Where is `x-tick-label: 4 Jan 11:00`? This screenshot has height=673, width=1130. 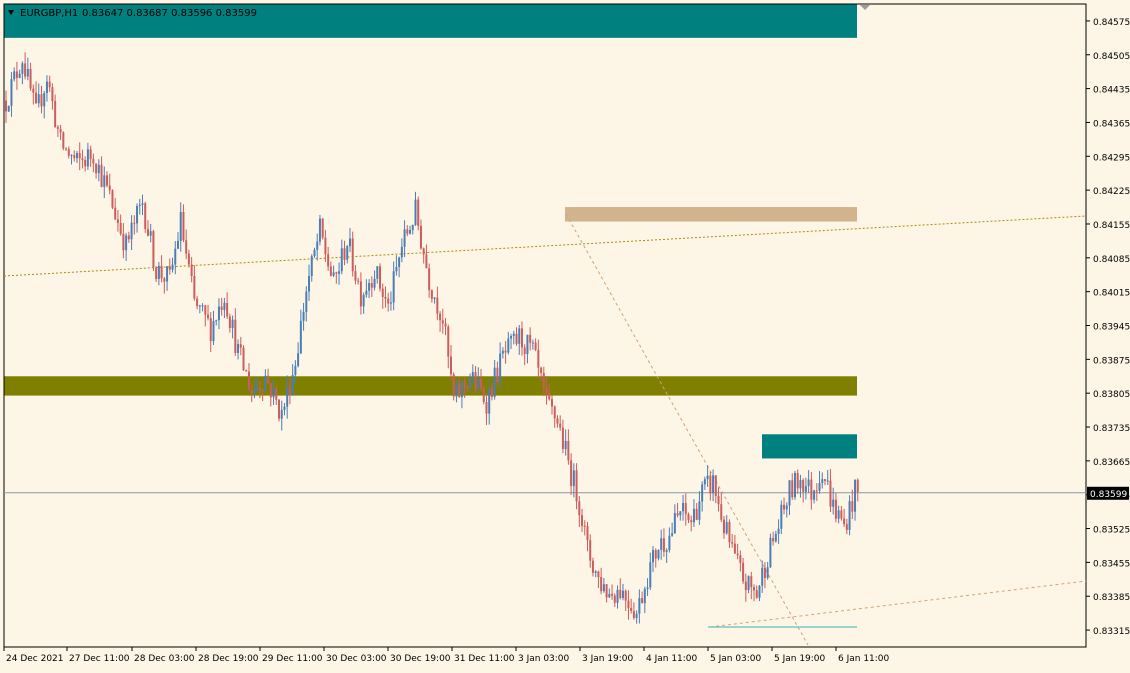
x-tick-label: 4 Jan 11:00 is located at coordinates (672, 659).